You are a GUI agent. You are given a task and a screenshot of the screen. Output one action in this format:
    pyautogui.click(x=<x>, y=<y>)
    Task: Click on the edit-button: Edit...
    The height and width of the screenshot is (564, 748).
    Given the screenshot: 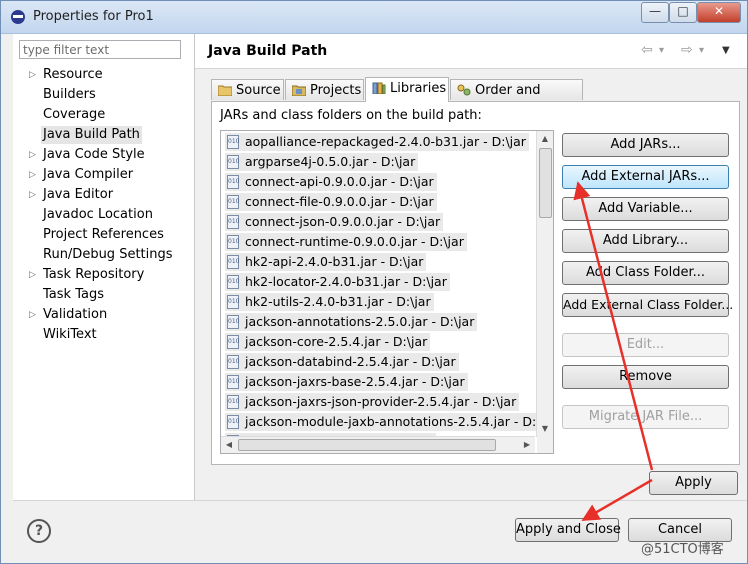 What is the action you would take?
    pyautogui.click(x=645, y=345)
    